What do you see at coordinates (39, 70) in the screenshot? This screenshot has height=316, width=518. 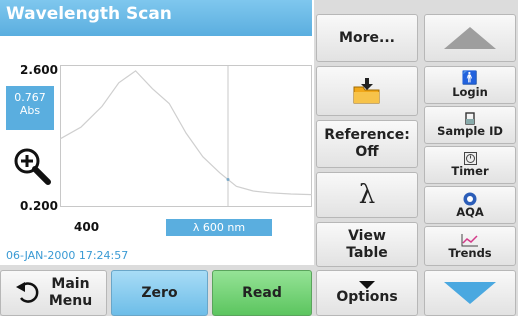 I see `y-axis-max-label: 2.600` at bounding box center [39, 70].